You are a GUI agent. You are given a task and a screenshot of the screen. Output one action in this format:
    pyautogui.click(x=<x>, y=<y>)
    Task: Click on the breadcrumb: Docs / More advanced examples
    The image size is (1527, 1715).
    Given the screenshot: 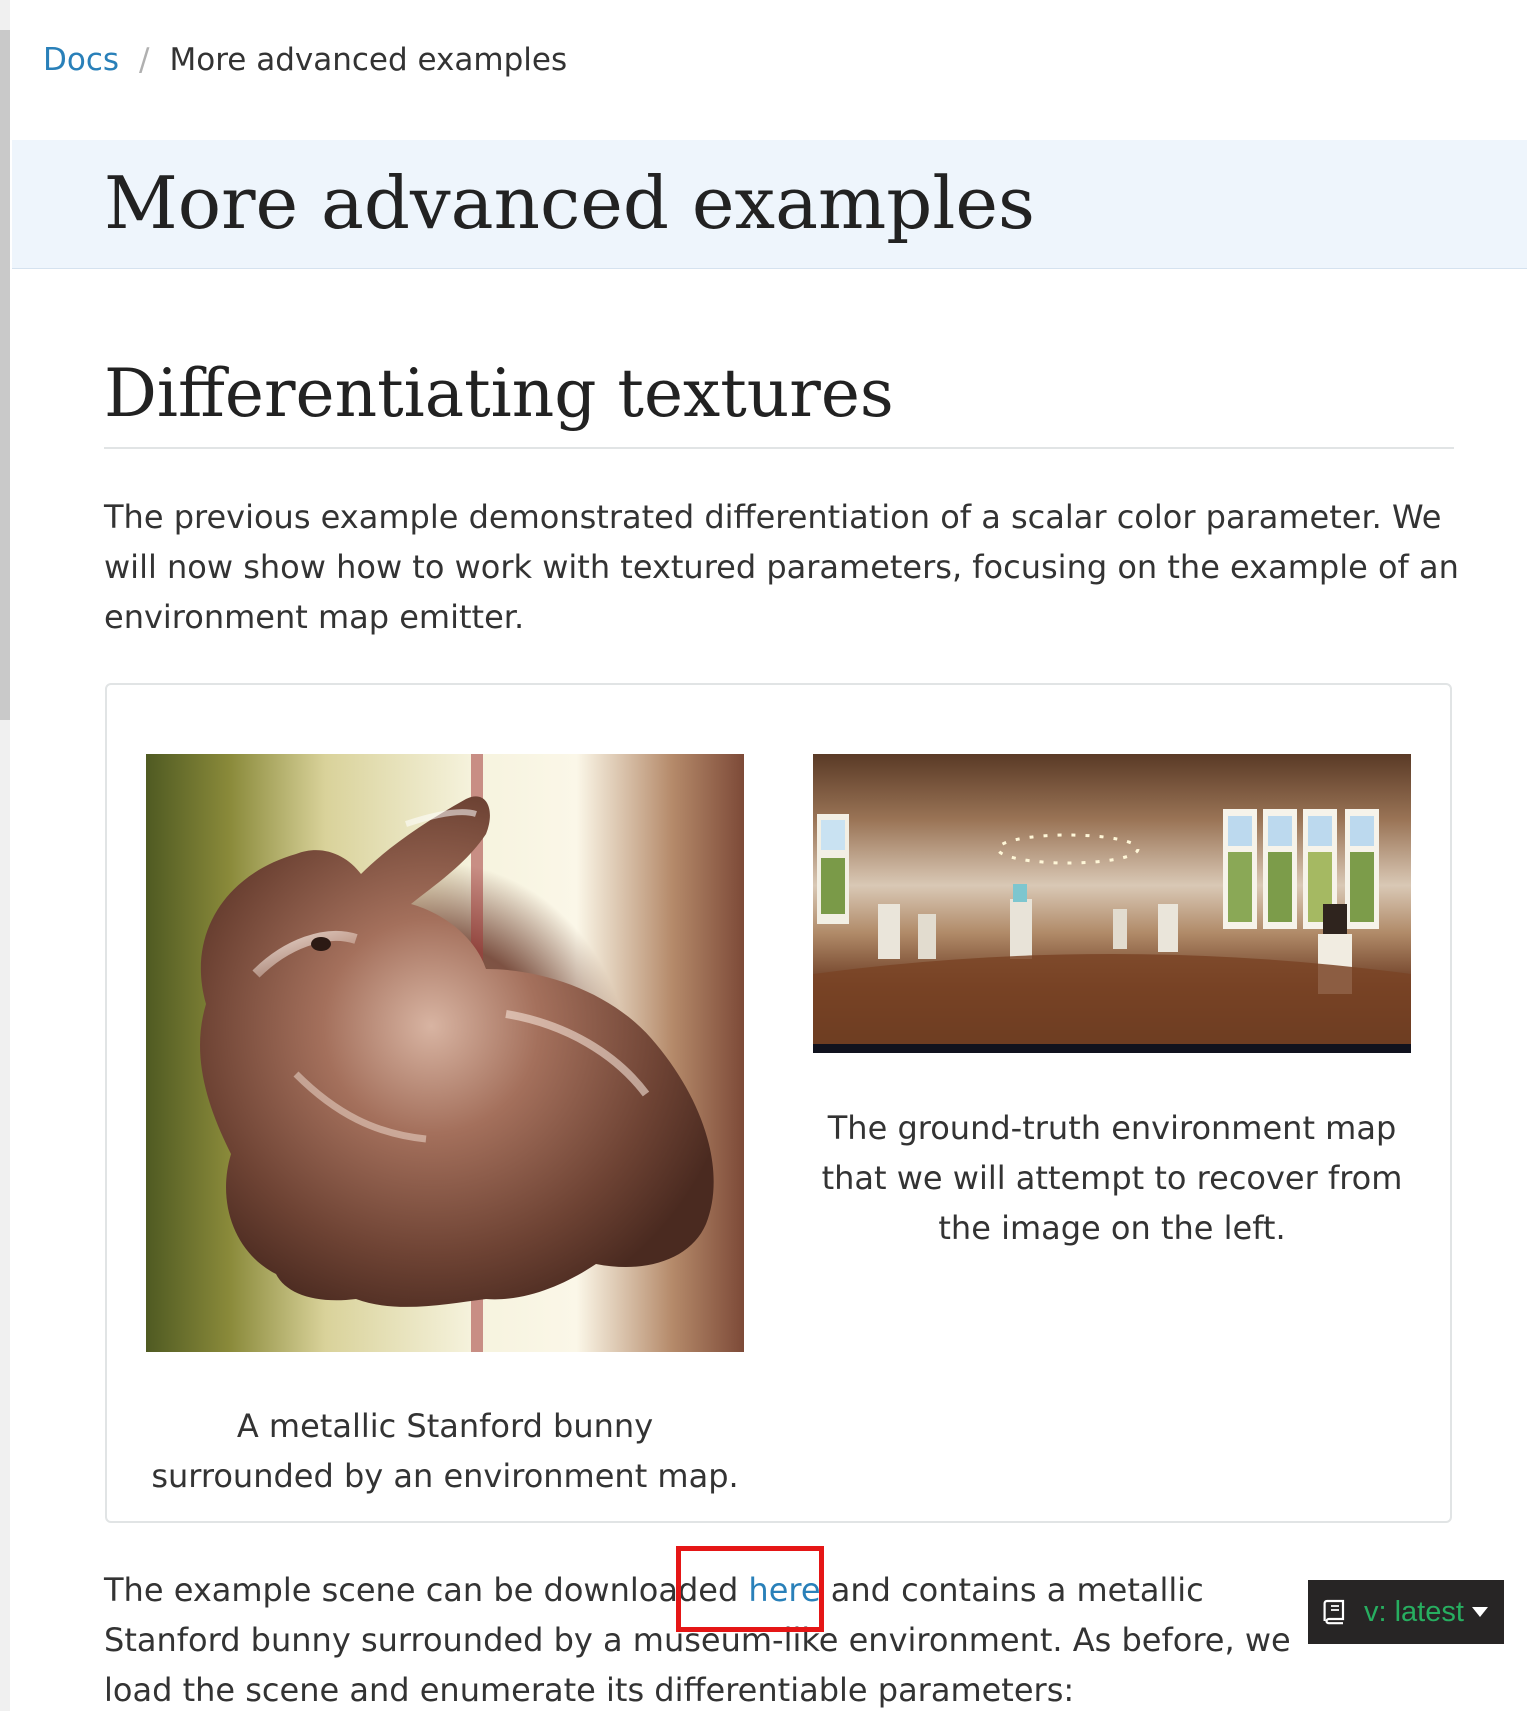 What is the action you would take?
    pyautogui.click(x=305, y=60)
    